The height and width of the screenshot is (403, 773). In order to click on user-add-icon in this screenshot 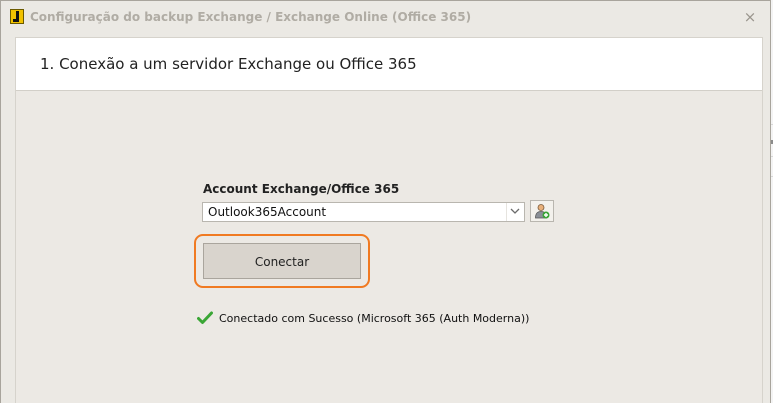, I will do `click(542, 211)`.